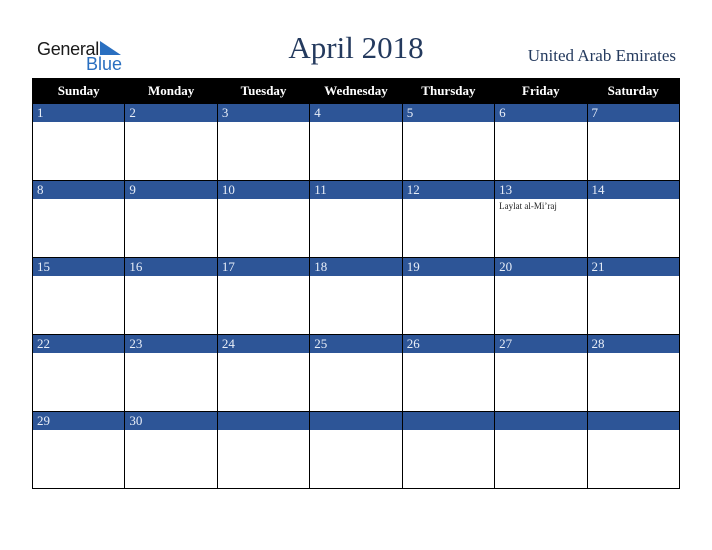 The image size is (712, 550). I want to click on day-cell: 28, so click(633, 373).